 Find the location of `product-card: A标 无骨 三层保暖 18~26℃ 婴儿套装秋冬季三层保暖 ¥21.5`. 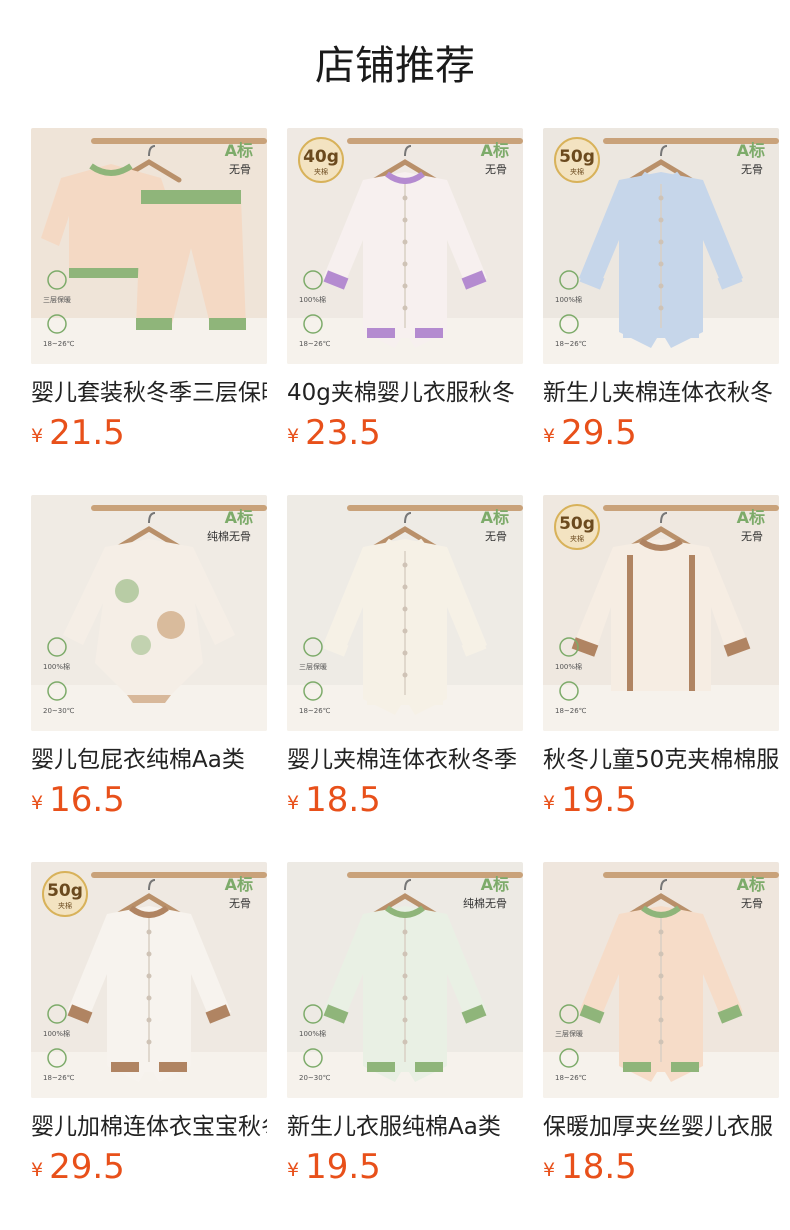

product-card: A标 无骨 三层保暖 18~26℃ 婴儿套装秋冬季三层保暖 ¥21.5 is located at coordinates (149, 298).